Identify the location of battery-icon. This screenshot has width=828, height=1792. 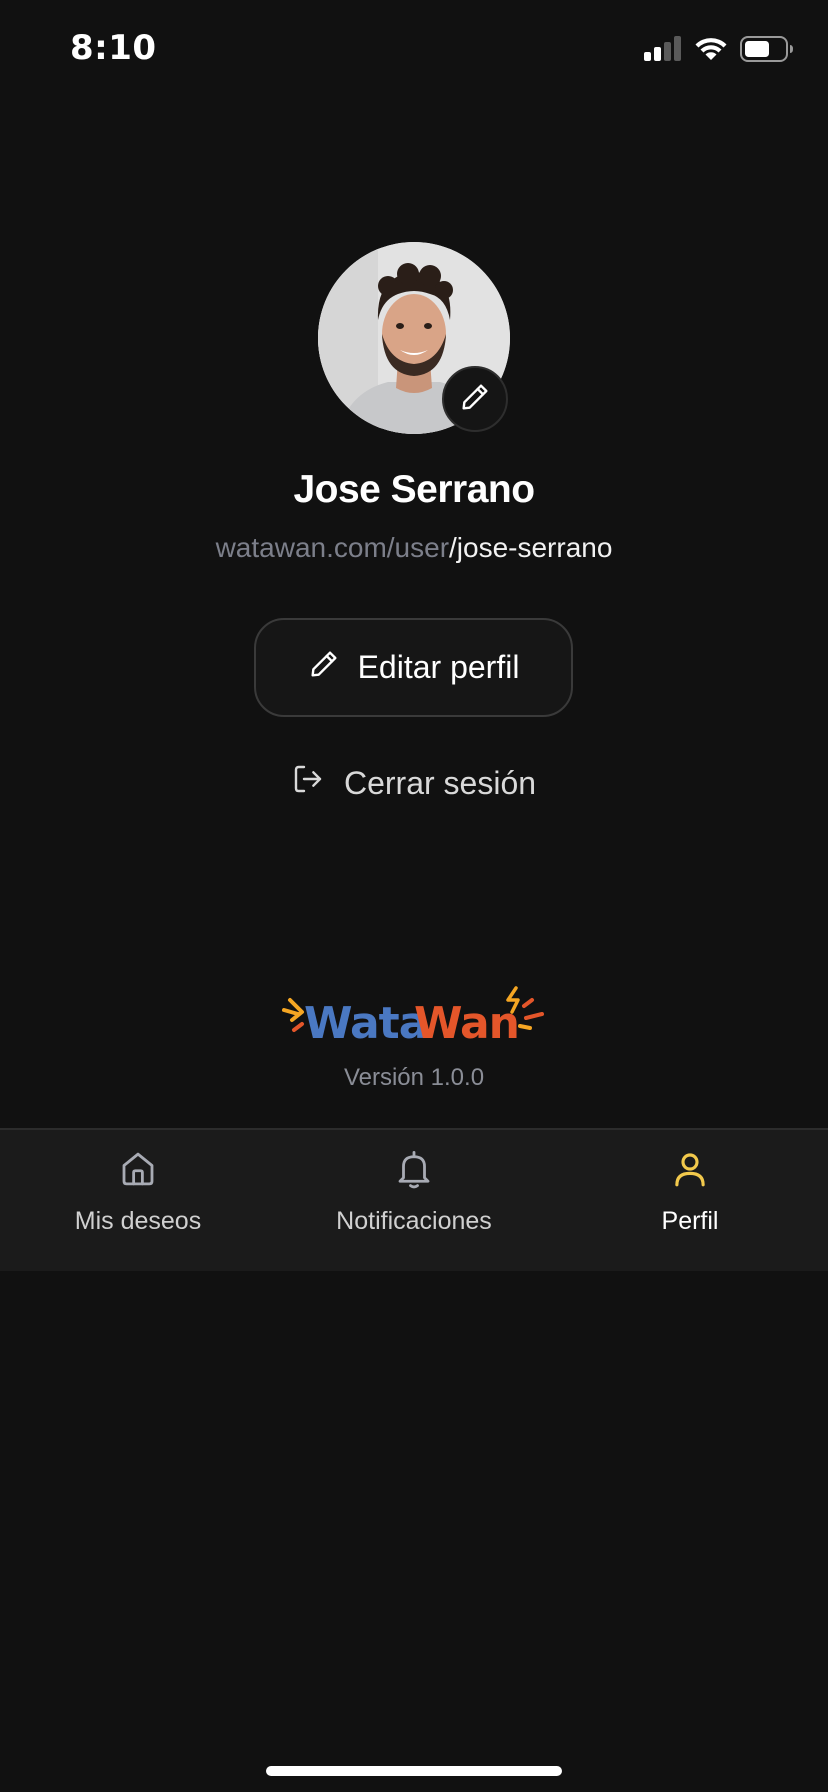
(767, 51).